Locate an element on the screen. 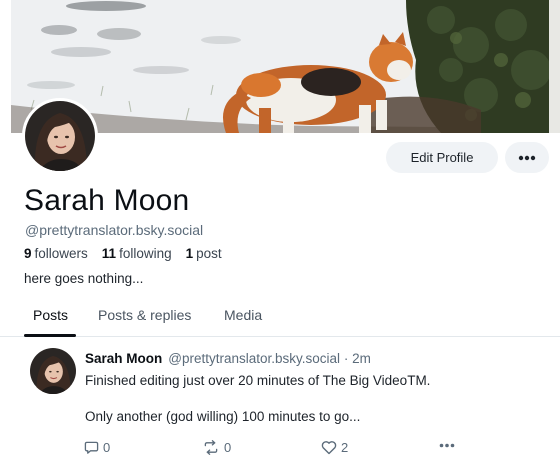  following-label: following is located at coordinates (145, 253).